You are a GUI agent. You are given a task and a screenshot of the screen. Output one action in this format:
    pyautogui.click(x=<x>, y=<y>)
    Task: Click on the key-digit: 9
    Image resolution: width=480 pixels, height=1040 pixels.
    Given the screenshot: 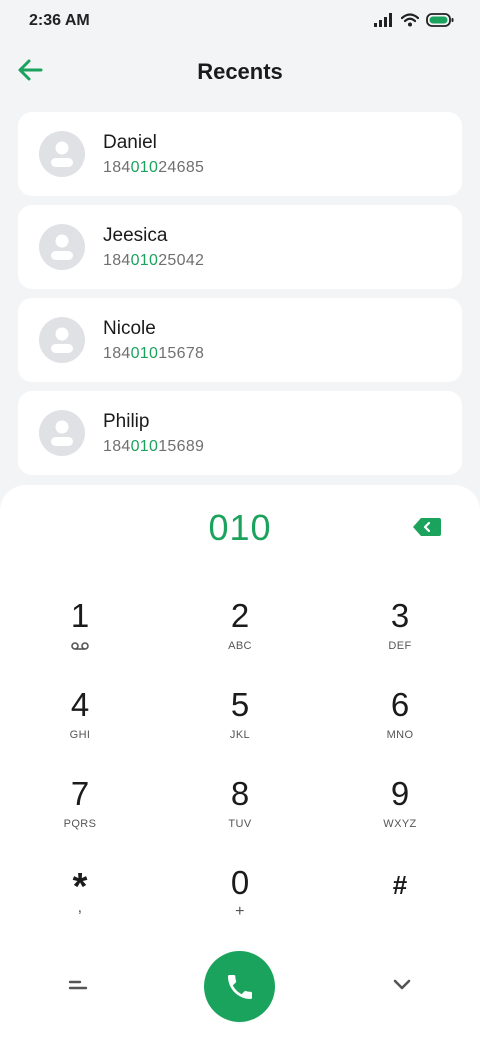 What is the action you would take?
    pyautogui.click(x=400, y=793)
    